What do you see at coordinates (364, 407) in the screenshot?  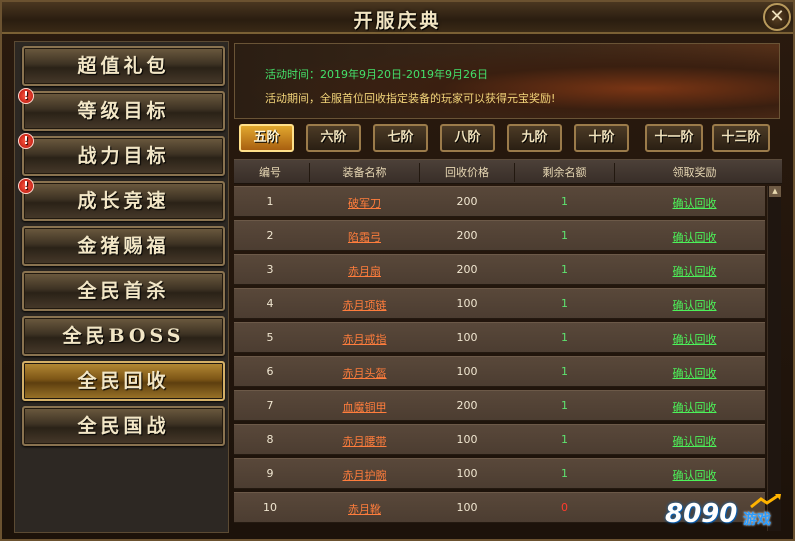 I see `equipment-name-link: 血魔铜甲` at bounding box center [364, 407].